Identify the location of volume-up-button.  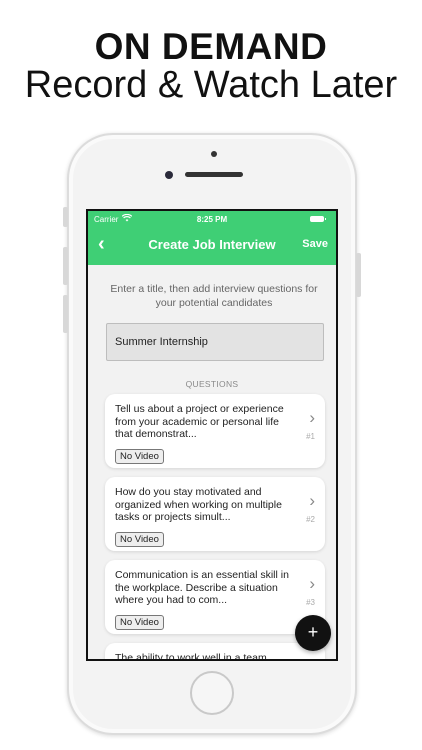
(65, 266).